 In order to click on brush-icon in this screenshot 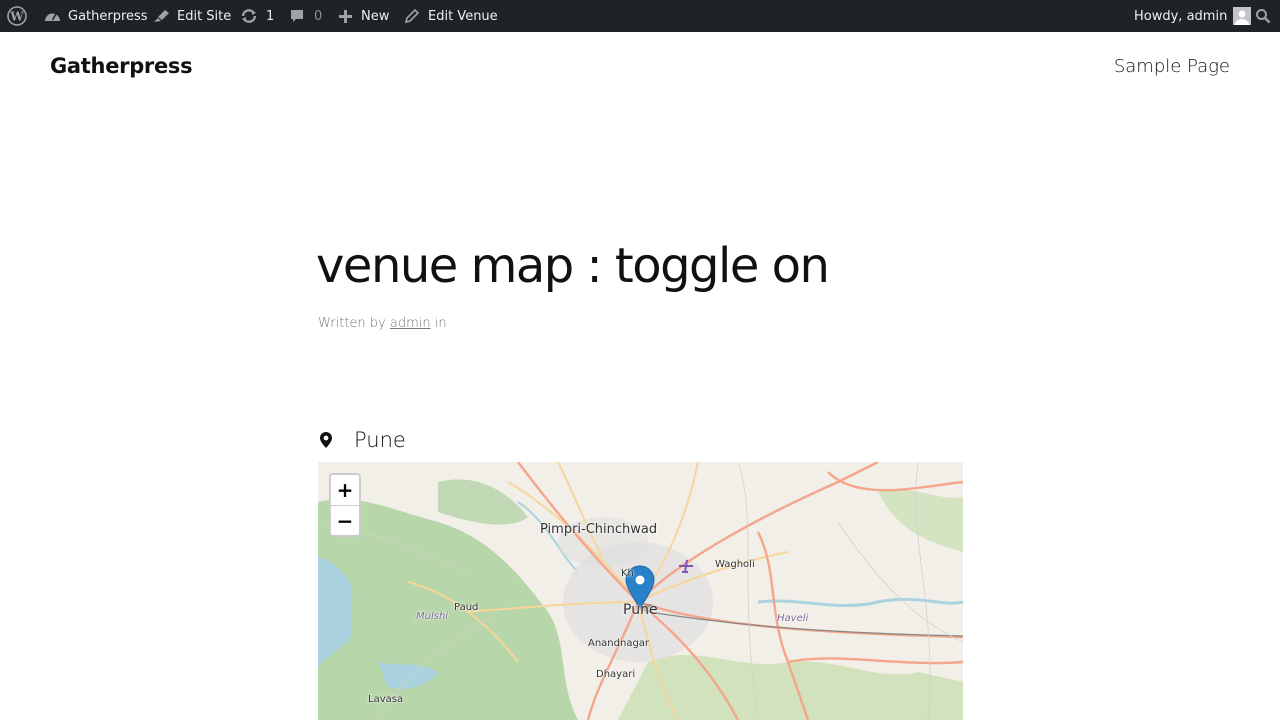, I will do `click(161, 16)`.